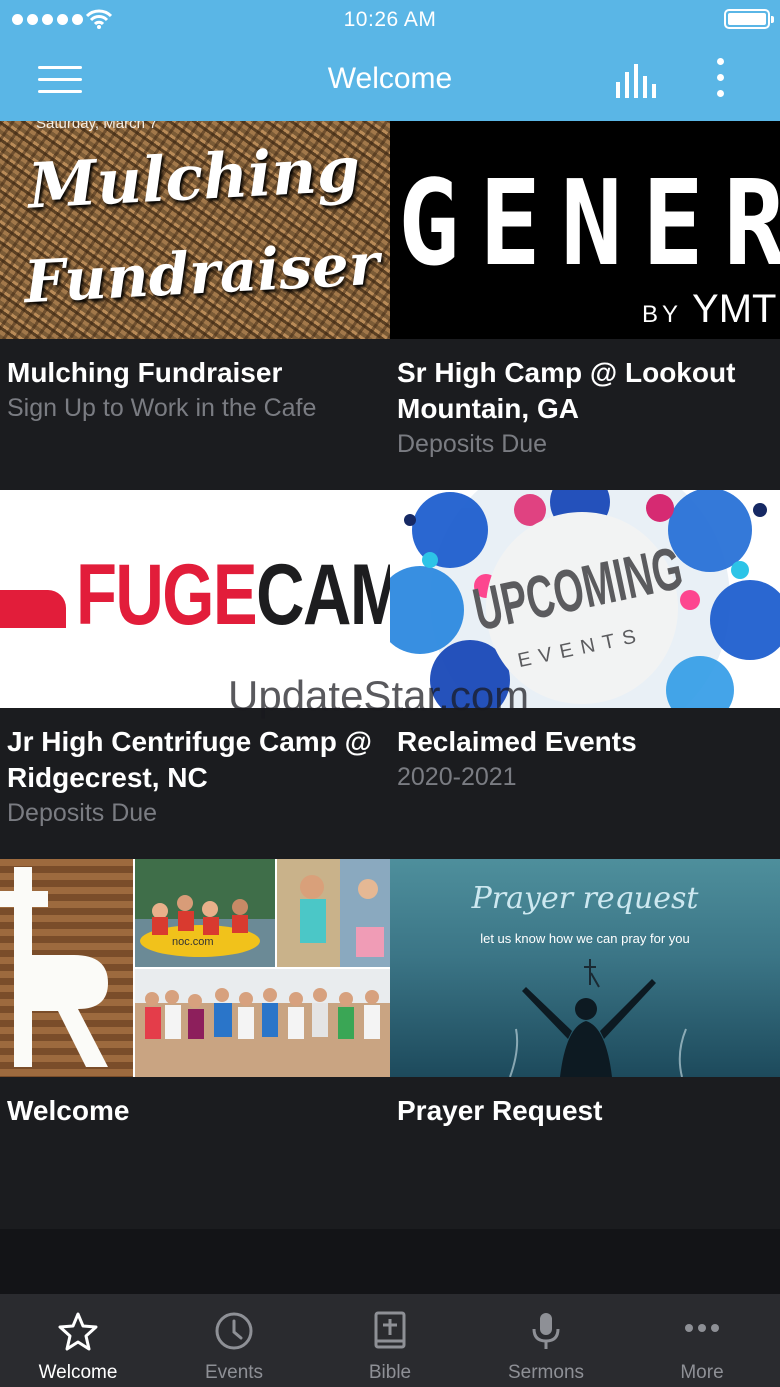 The width and height of the screenshot is (780, 1387). Describe the element at coordinates (390, 1372) in the screenshot. I see `tab-label: Bible` at that location.